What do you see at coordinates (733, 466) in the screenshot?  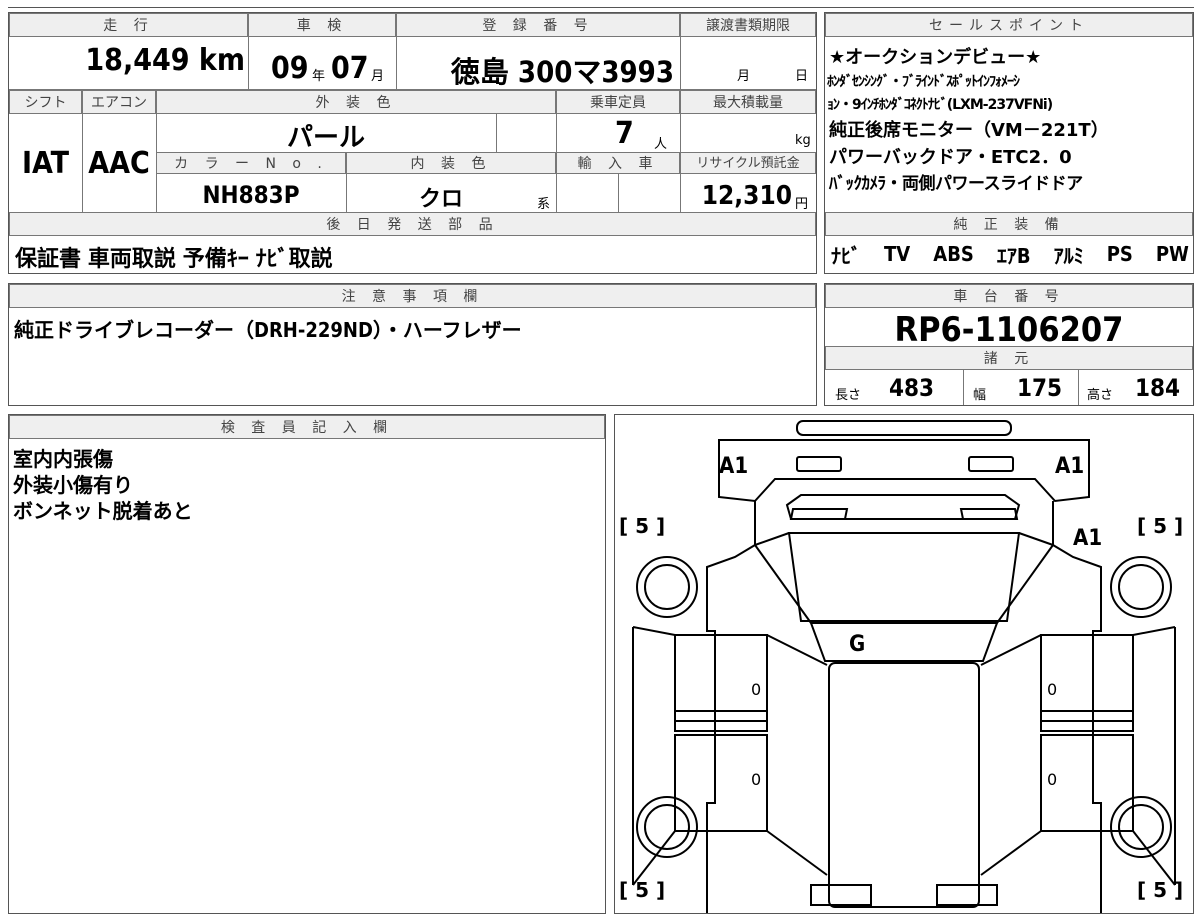 I see `mark-front-left: A1` at bounding box center [733, 466].